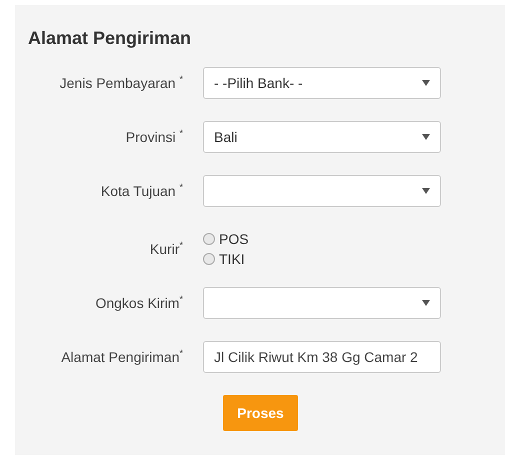 Image resolution: width=505 pixels, height=458 pixels. I want to click on form-title: Alamat Pengiriman, so click(110, 38).